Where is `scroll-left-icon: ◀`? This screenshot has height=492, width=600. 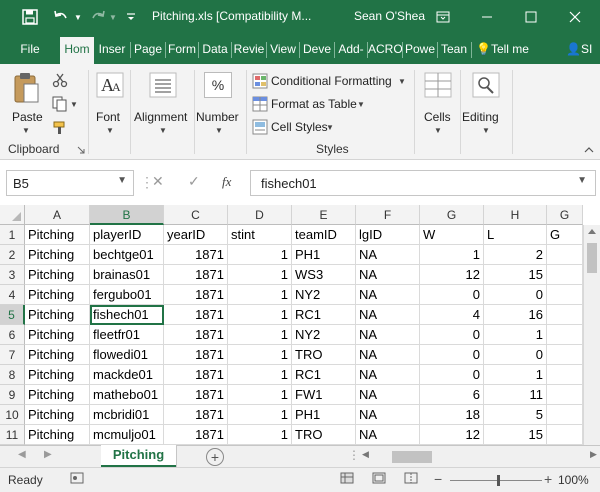 scroll-left-icon: ◀ is located at coordinates (365, 454).